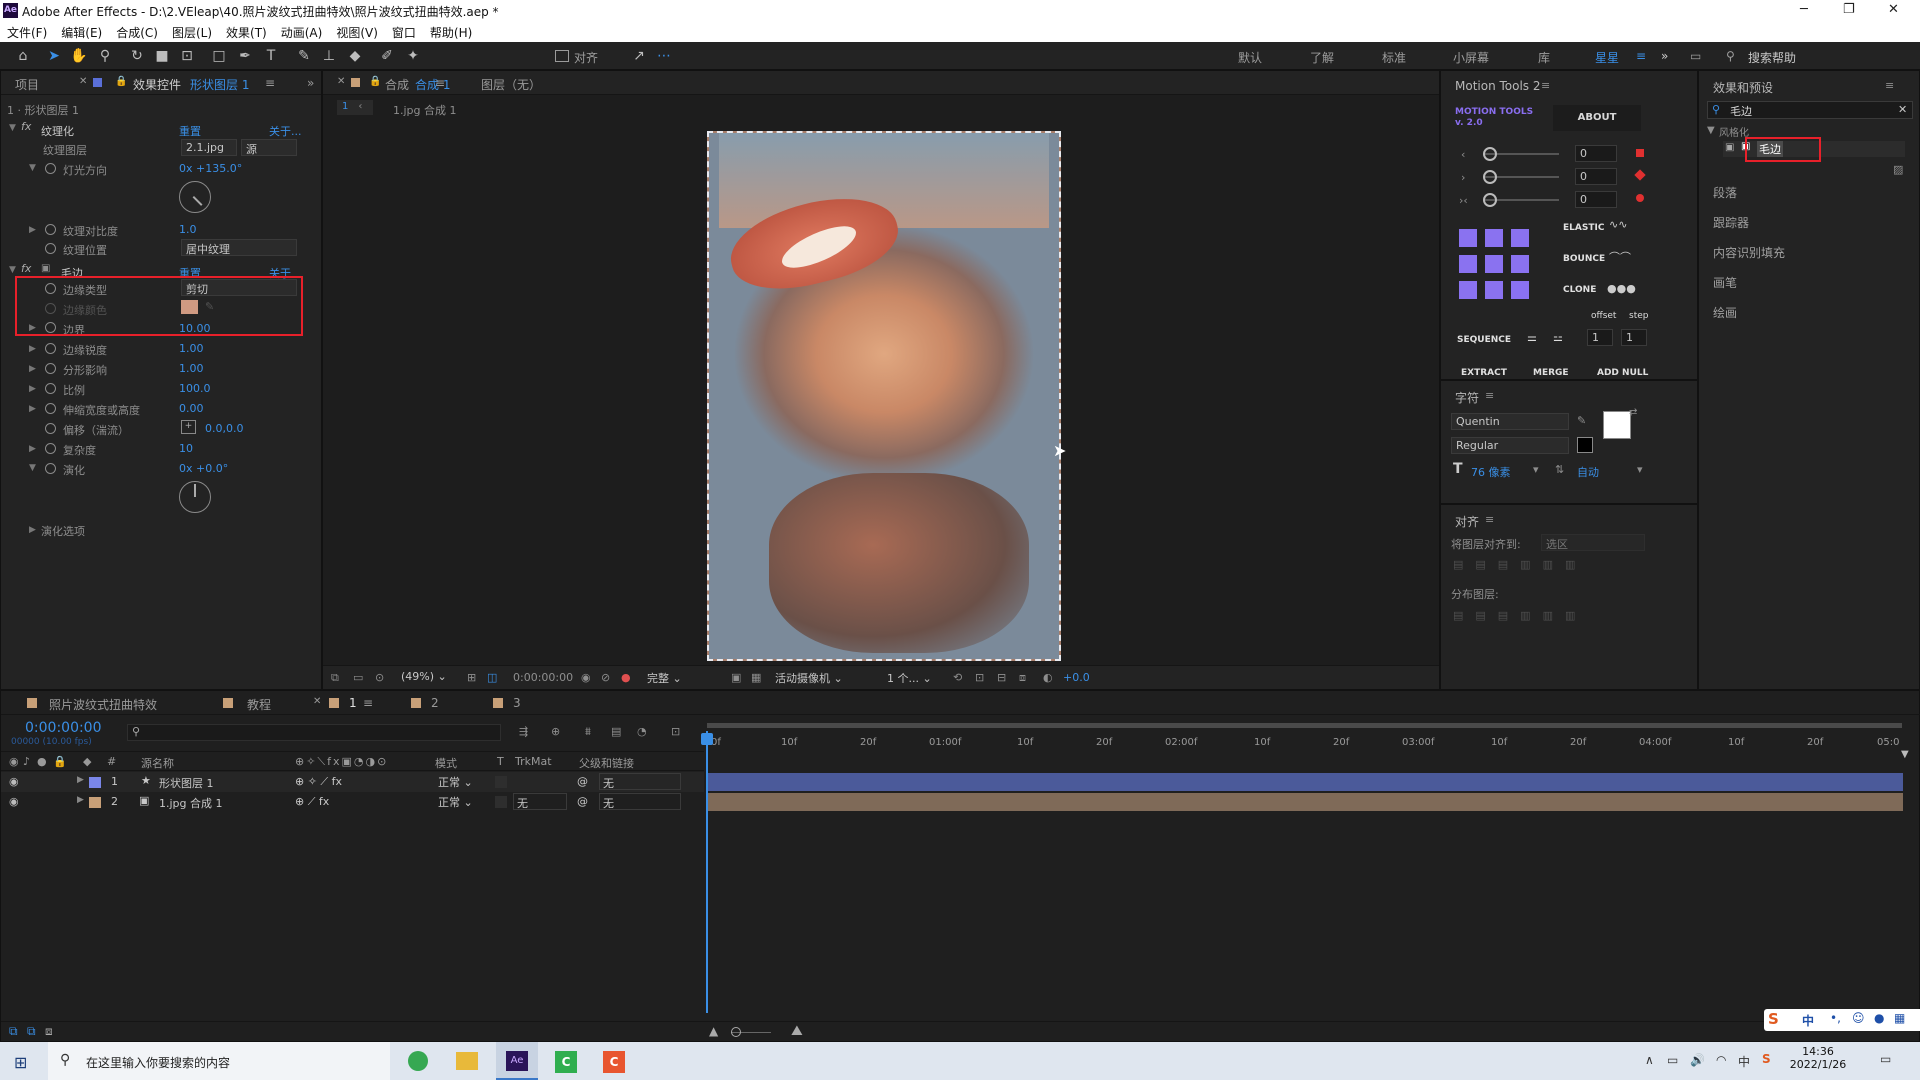  Describe the element at coordinates (195, 497) in the screenshot. I see `evolution-dial` at that location.